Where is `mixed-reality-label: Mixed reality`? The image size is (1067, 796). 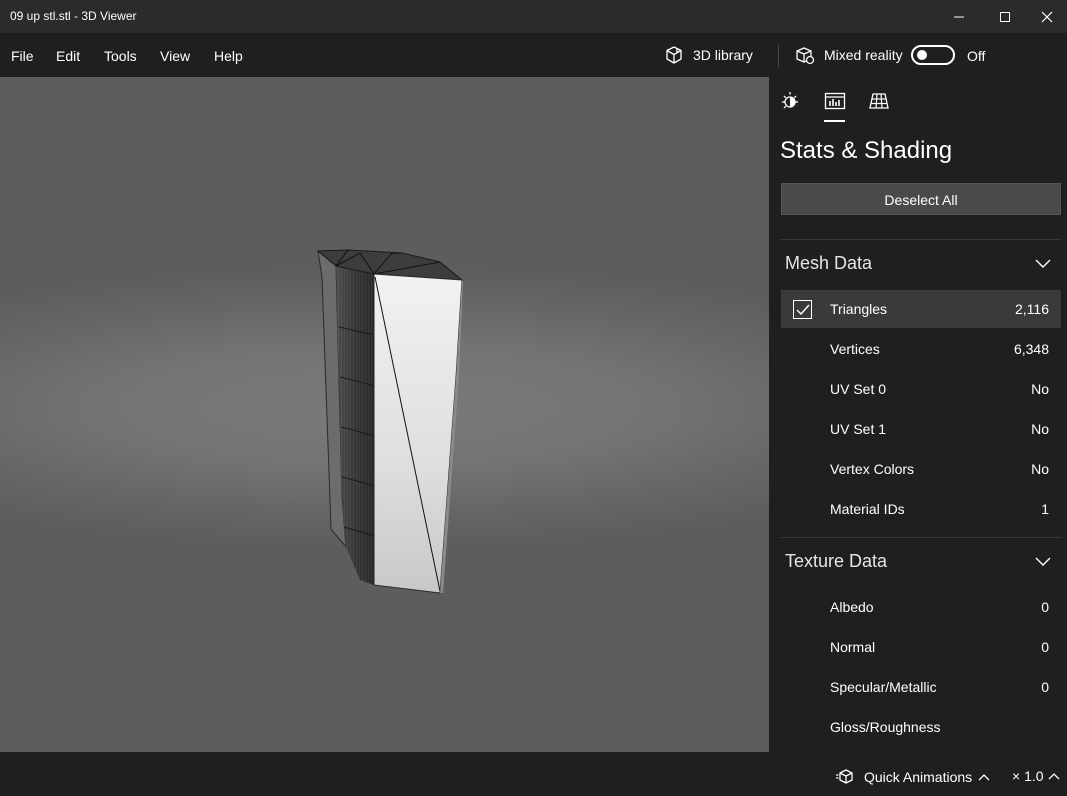 mixed-reality-label: Mixed reality is located at coordinates (863, 55).